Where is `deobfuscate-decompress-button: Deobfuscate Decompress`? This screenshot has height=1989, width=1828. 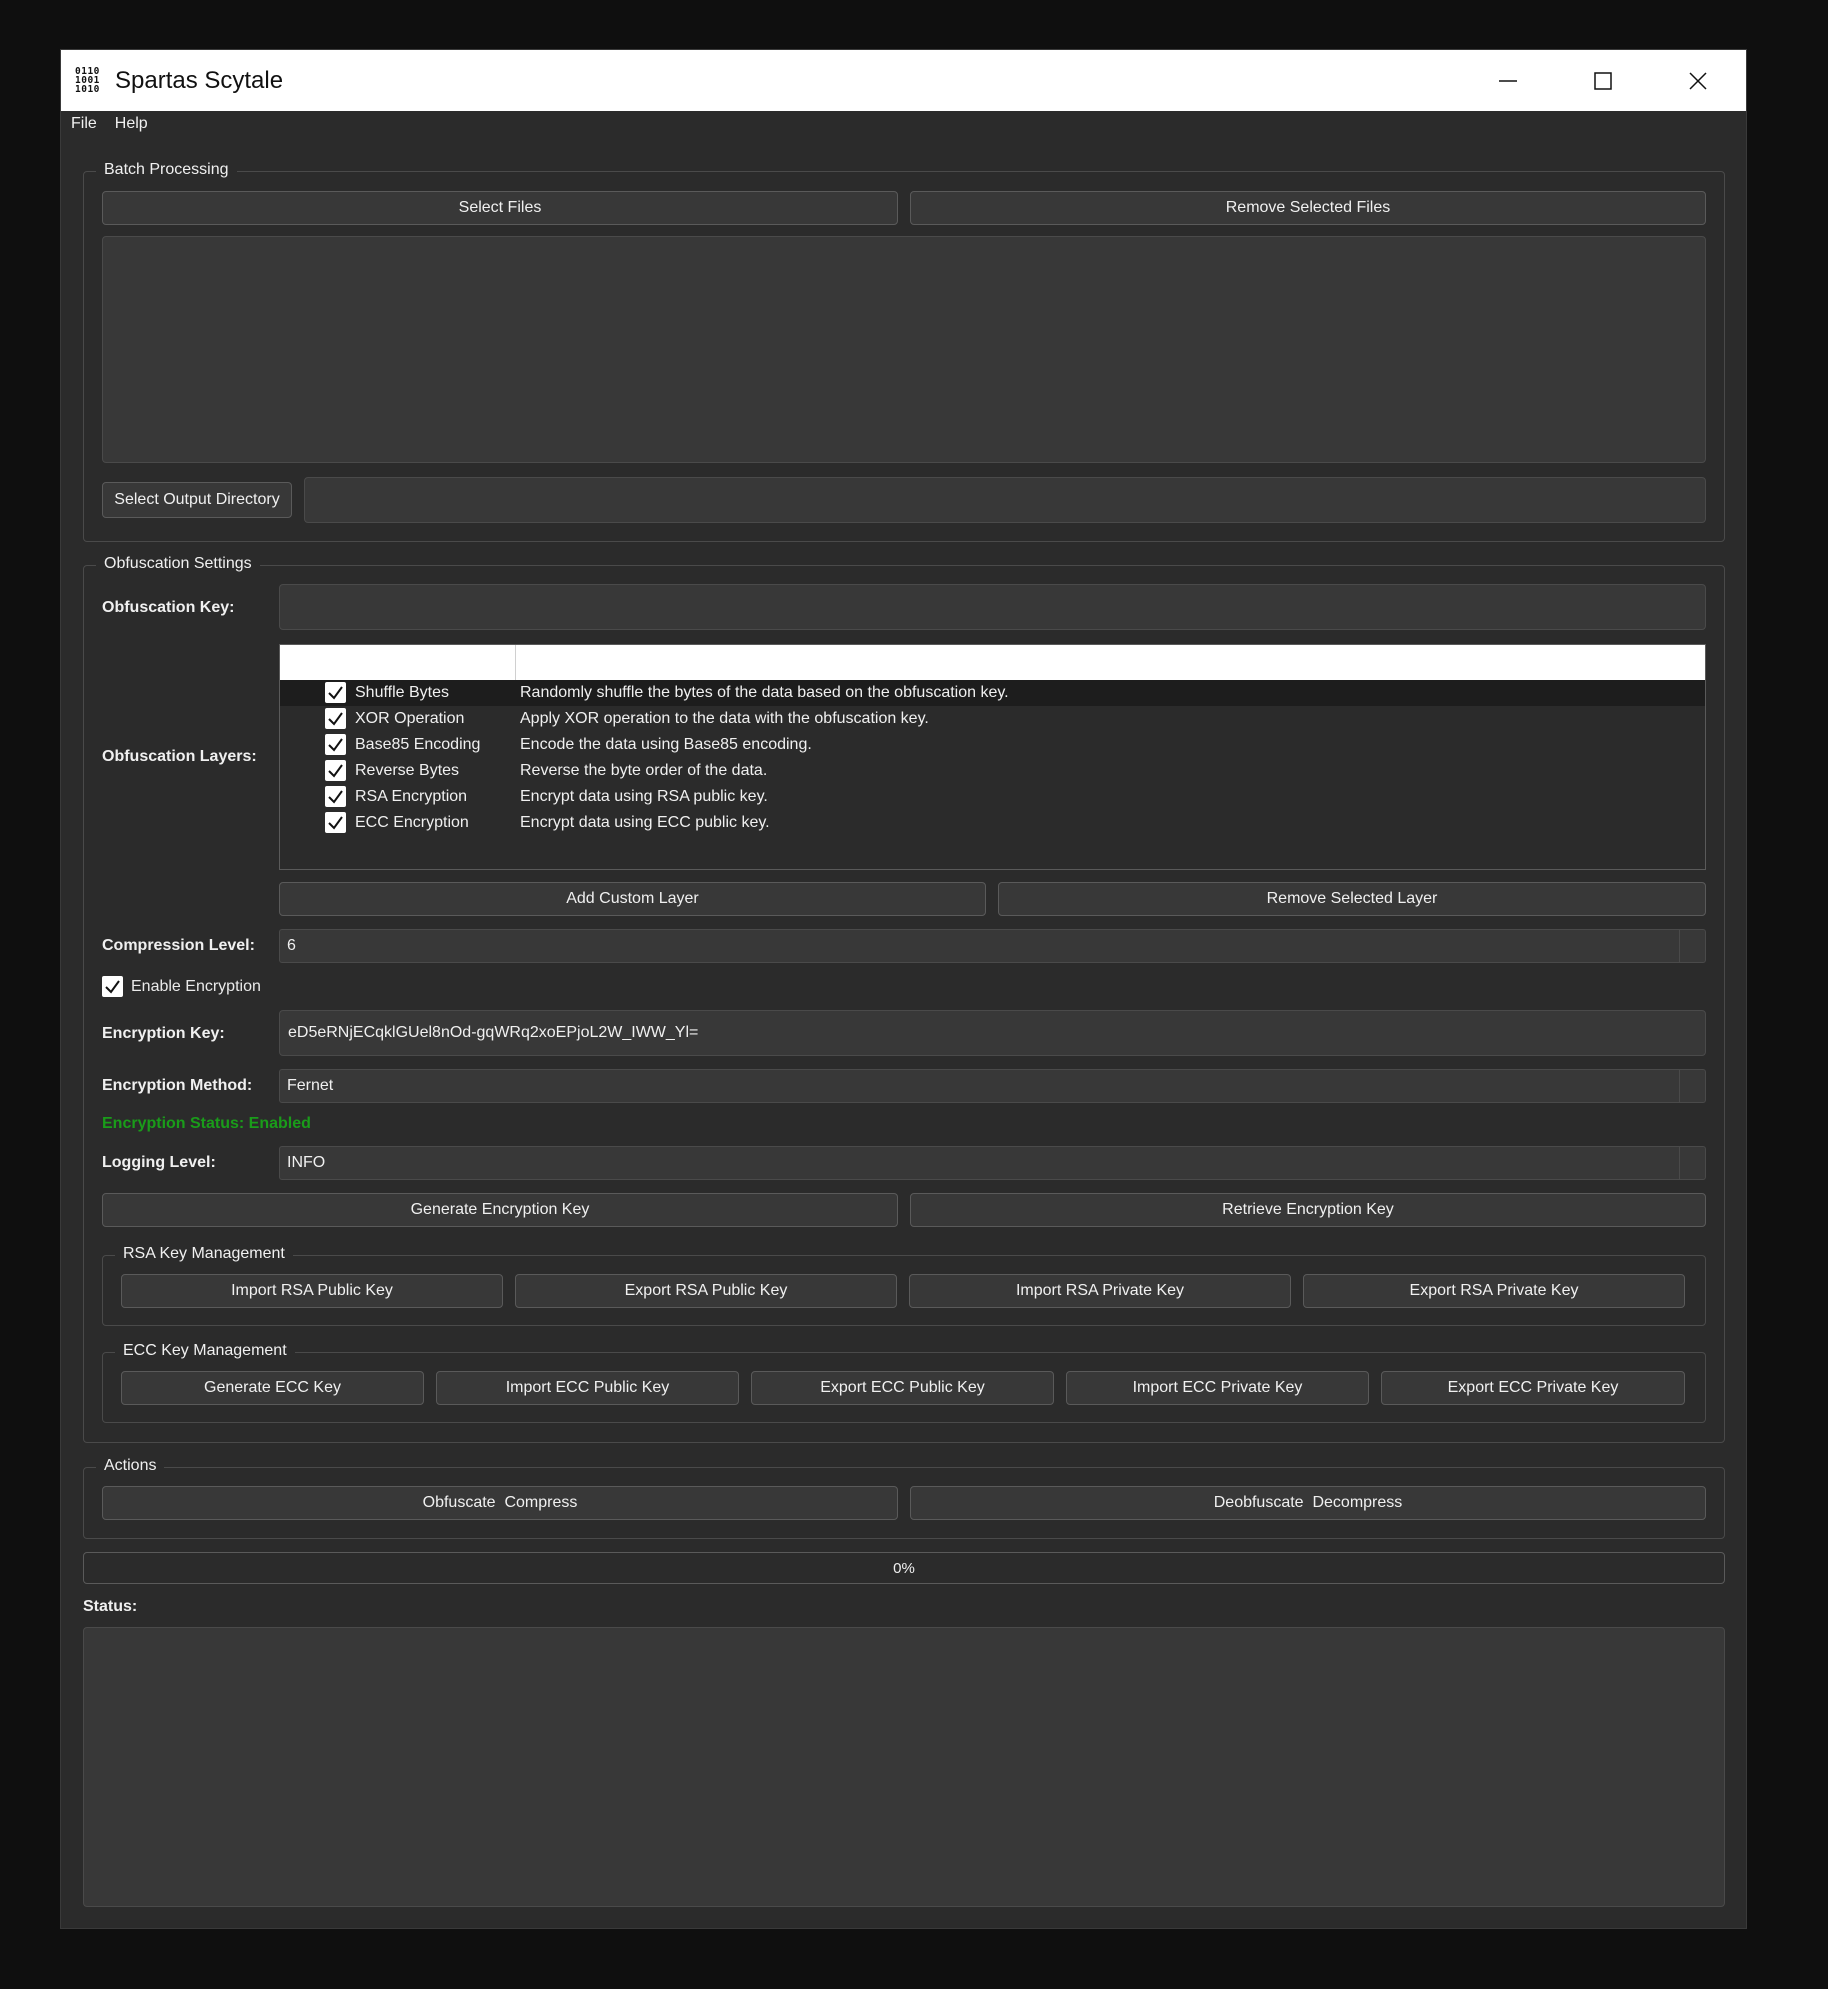 deobfuscate-decompress-button: Deobfuscate Decompress is located at coordinates (1308, 1503).